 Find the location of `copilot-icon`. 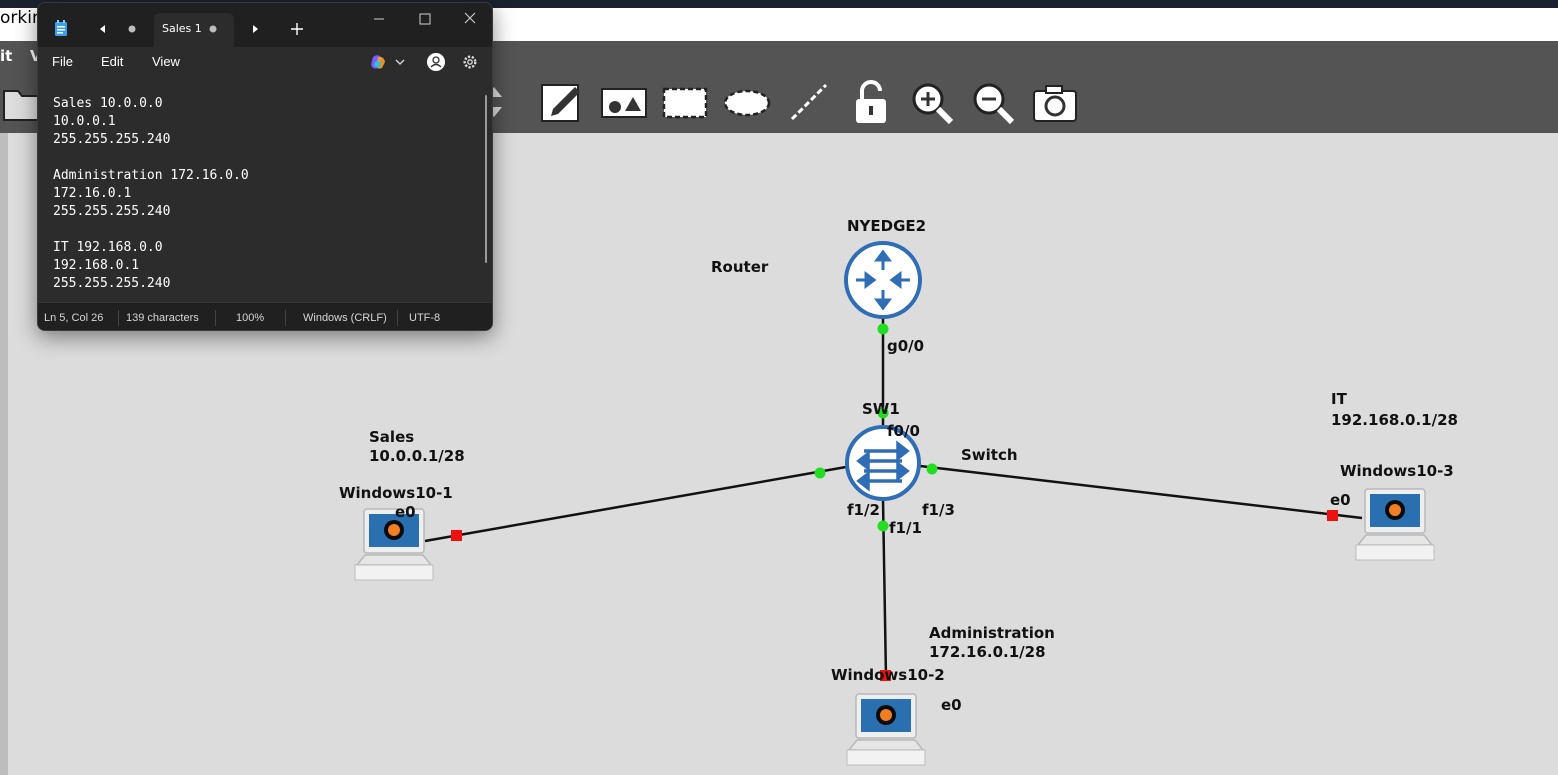

copilot-icon is located at coordinates (378, 62).